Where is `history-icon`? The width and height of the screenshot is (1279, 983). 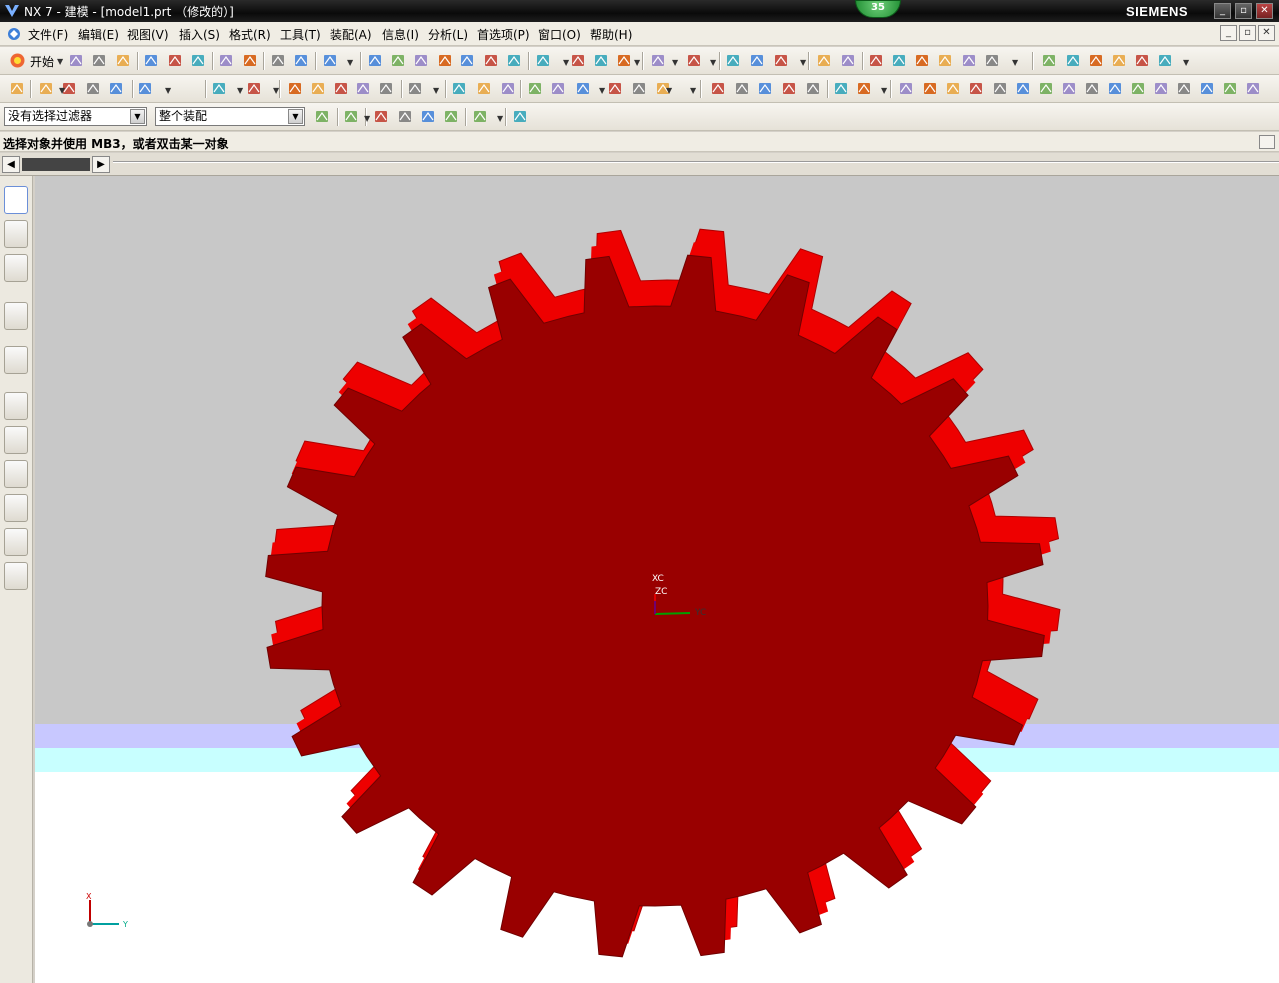 history-icon is located at coordinates (16, 406).